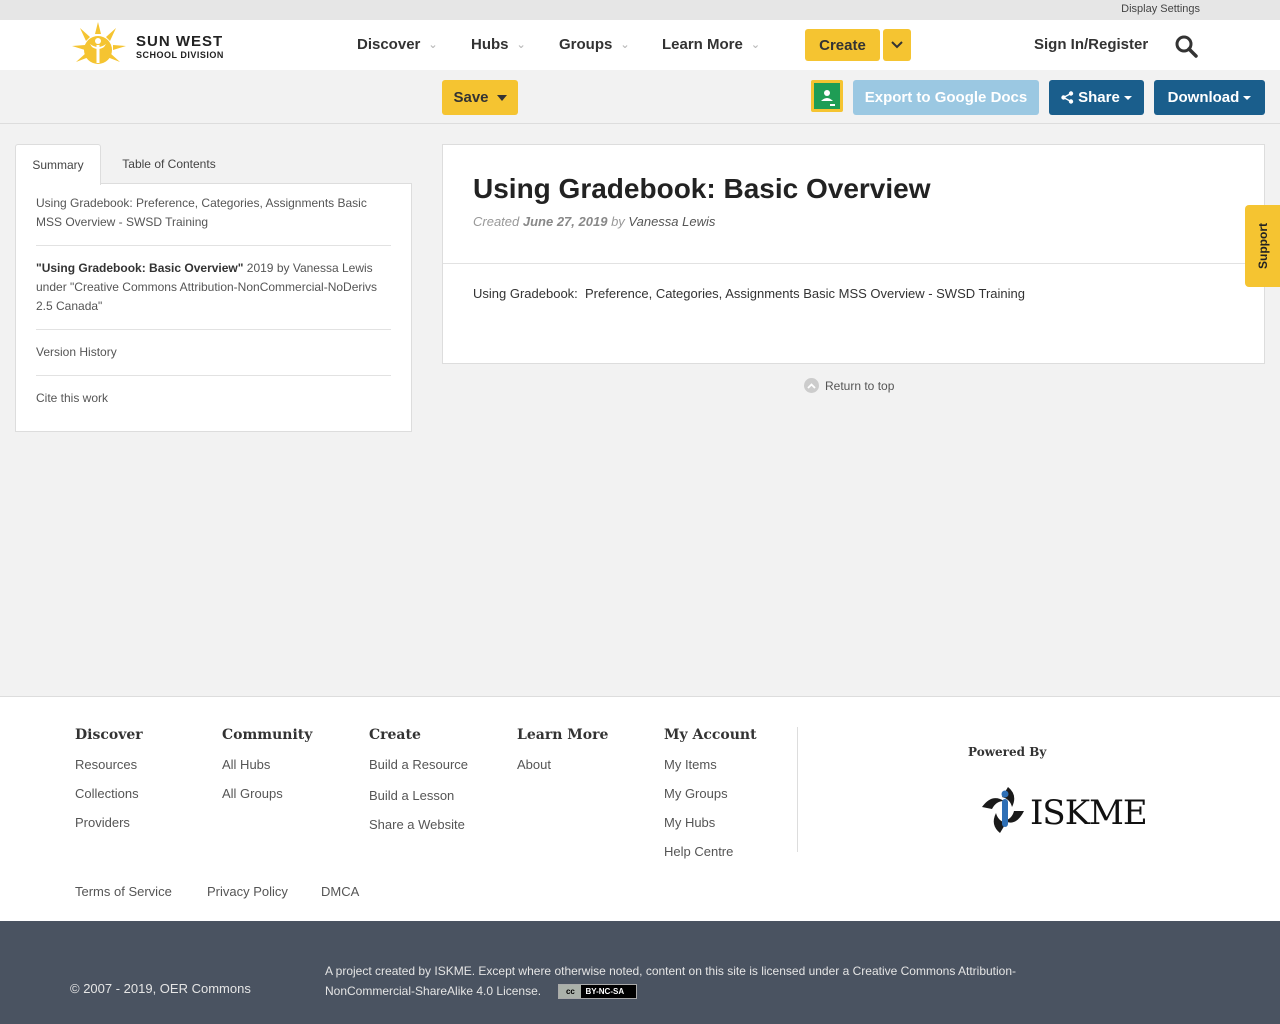 This screenshot has width=1280, height=1024. What do you see at coordinates (140, 268) in the screenshot?
I see `attribution-title: "Using Gradebook: Basic Overview"` at bounding box center [140, 268].